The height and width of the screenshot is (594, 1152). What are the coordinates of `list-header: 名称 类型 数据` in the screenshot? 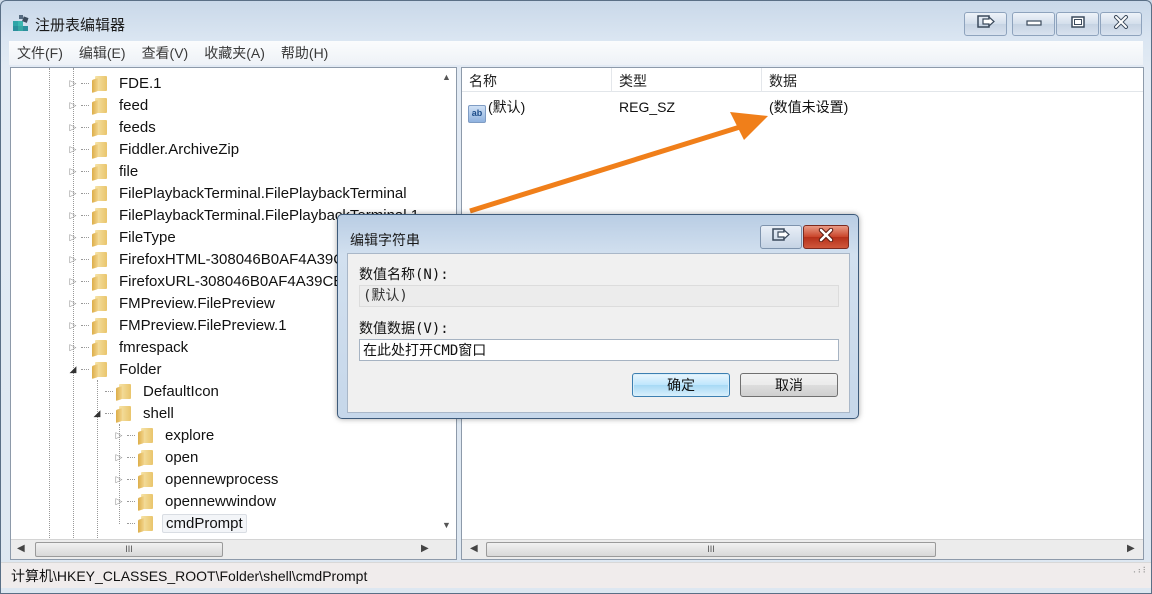 It's located at (802, 80).